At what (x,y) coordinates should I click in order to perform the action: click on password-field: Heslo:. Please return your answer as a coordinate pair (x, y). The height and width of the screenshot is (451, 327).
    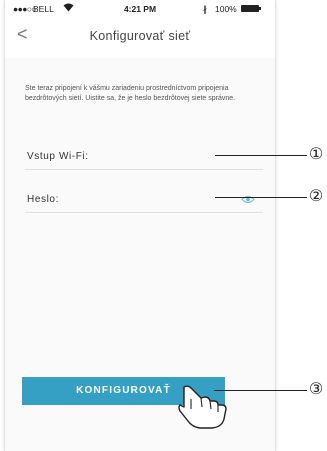
    Looking at the image, I should click on (144, 200).